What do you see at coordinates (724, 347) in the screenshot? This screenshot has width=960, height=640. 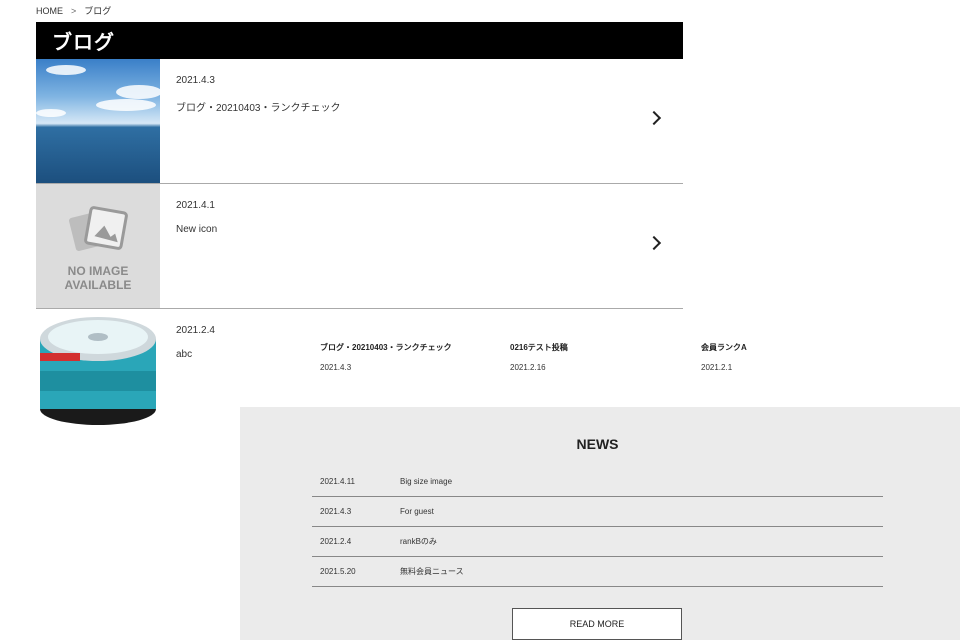 I see `related-post-title: 会員ランクA` at bounding box center [724, 347].